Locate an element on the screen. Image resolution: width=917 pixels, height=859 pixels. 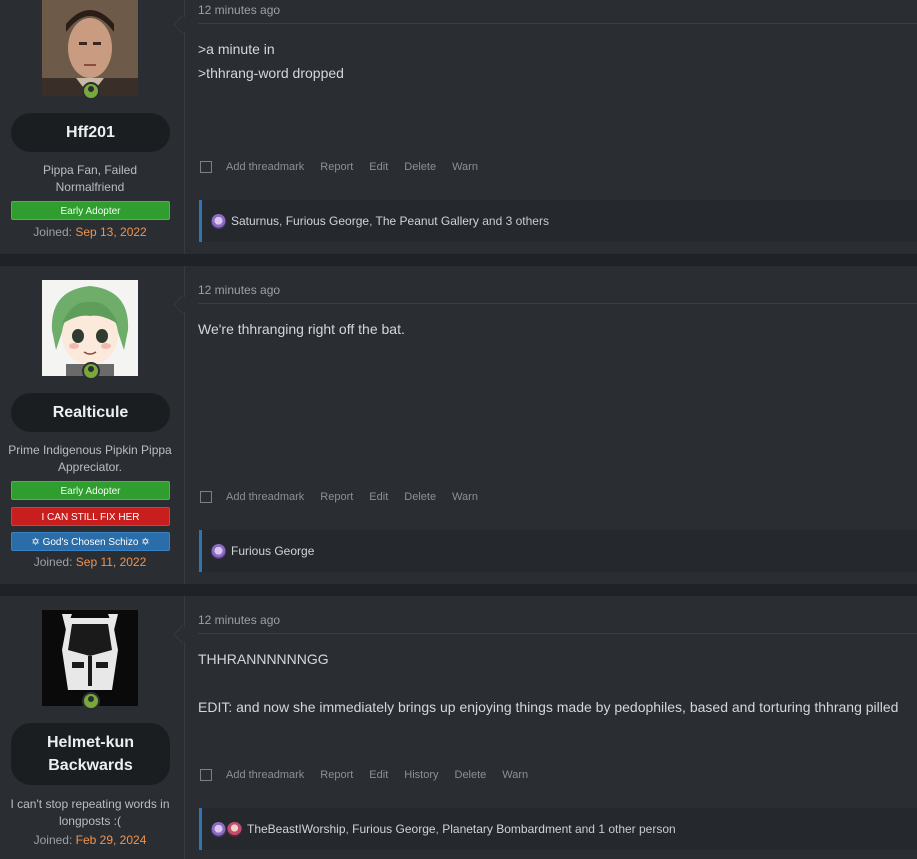
post-line is located at coordinates (548, 683).